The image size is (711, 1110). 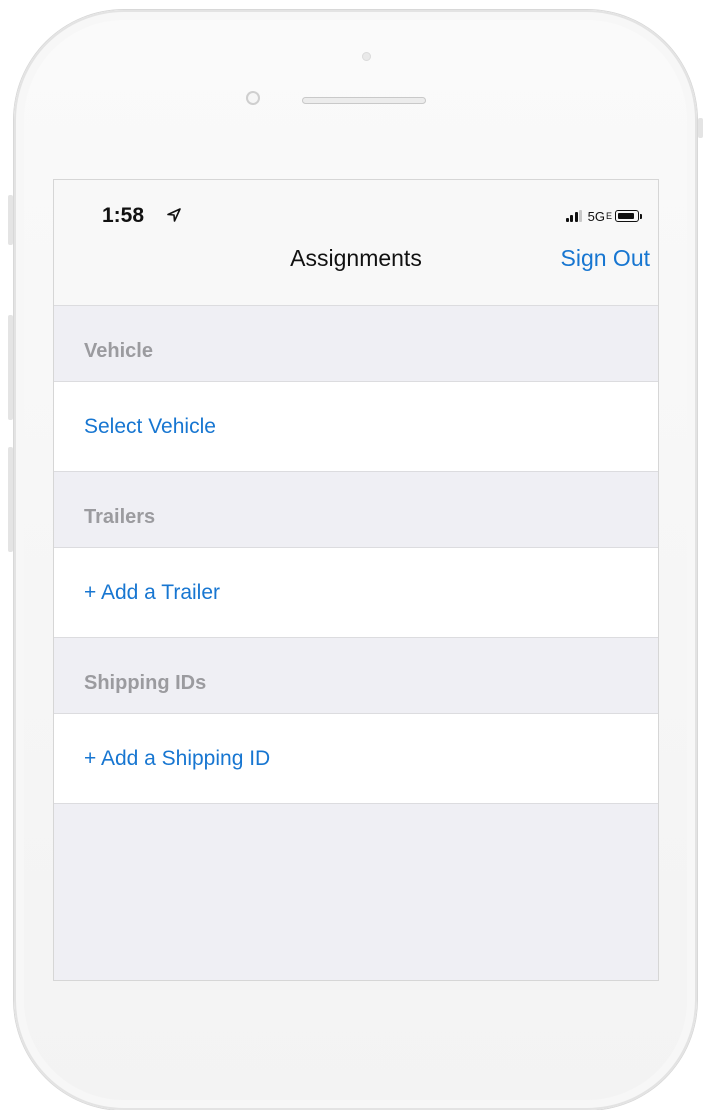 I want to click on add-shipping-id-label: + Add a Shipping ID, so click(x=177, y=758).